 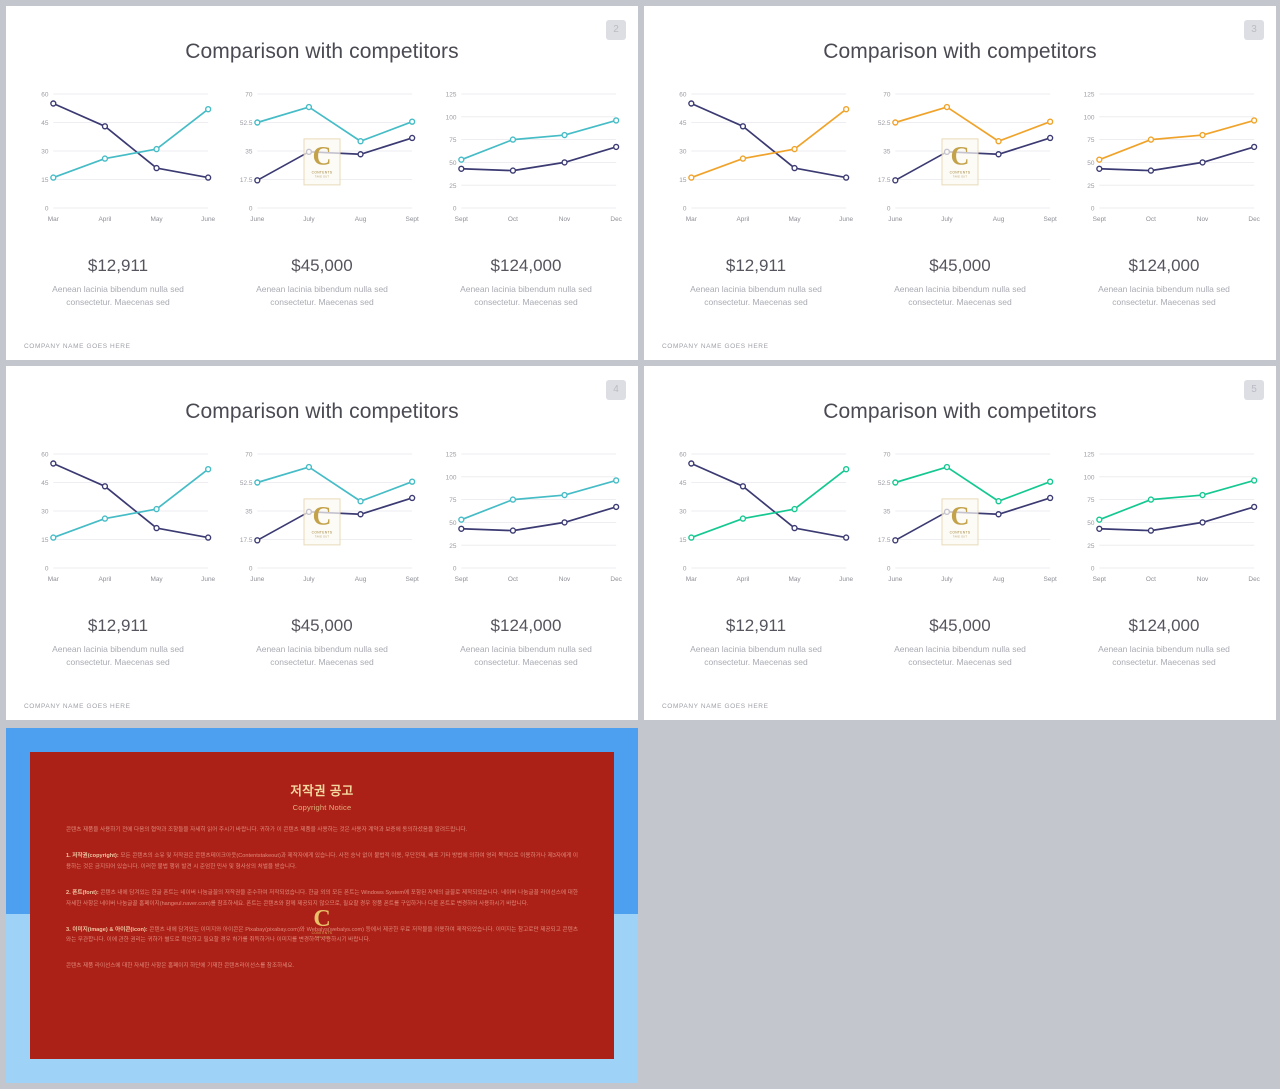 What do you see at coordinates (887, 455) in the screenshot?
I see `svg-text: 70` at bounding box center [887, 455].